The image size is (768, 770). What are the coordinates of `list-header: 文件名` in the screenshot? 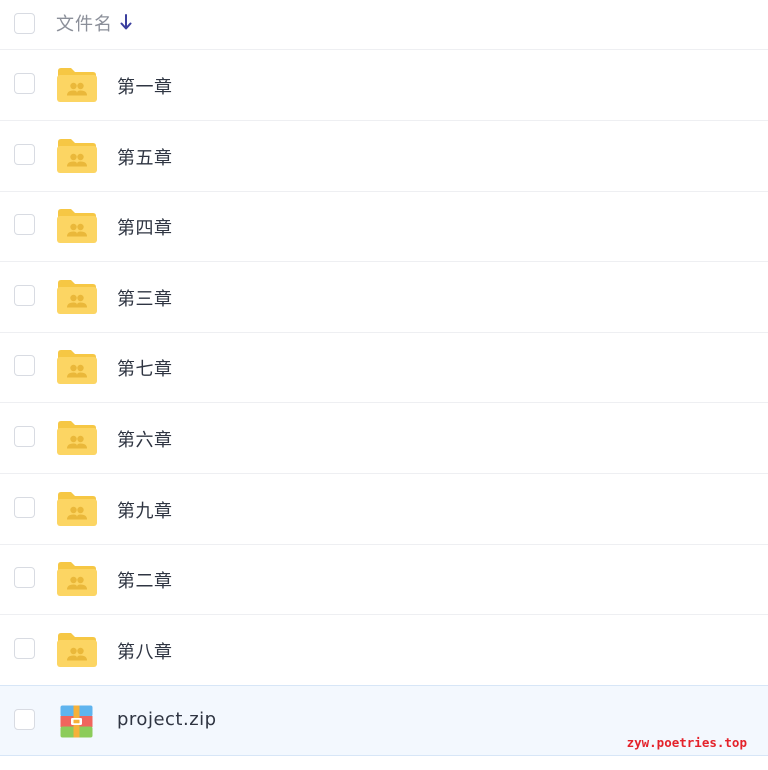 It's located at (384, 25).